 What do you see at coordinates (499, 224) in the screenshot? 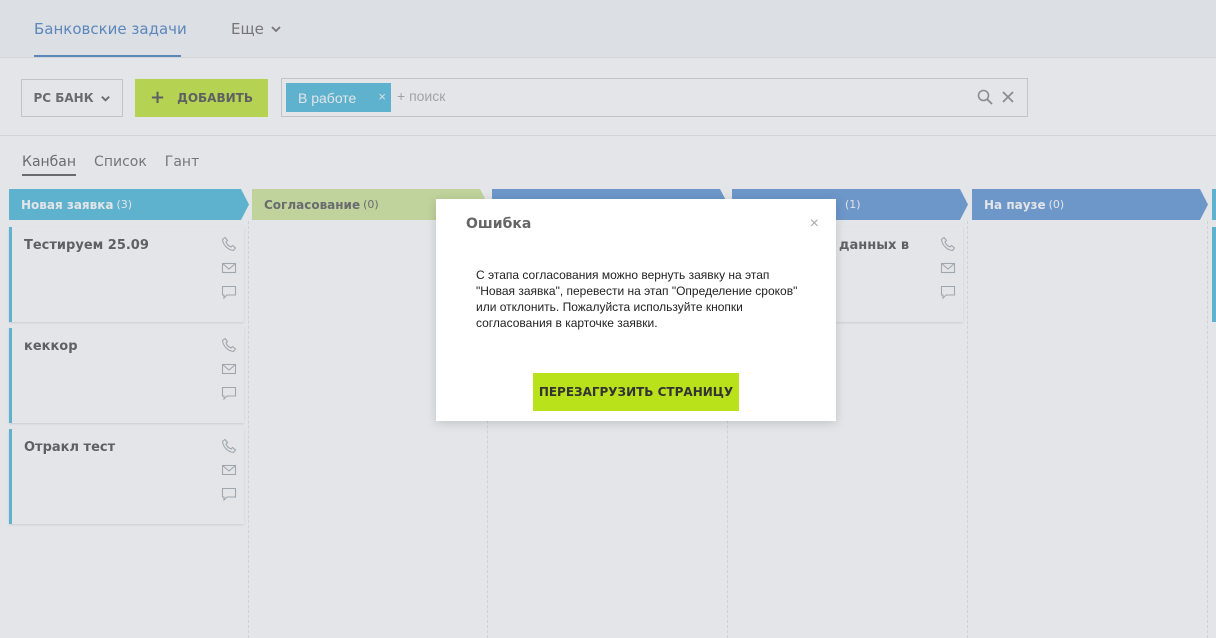
I see `dialog-title: Ошибка` at bounding box center [499, 224].